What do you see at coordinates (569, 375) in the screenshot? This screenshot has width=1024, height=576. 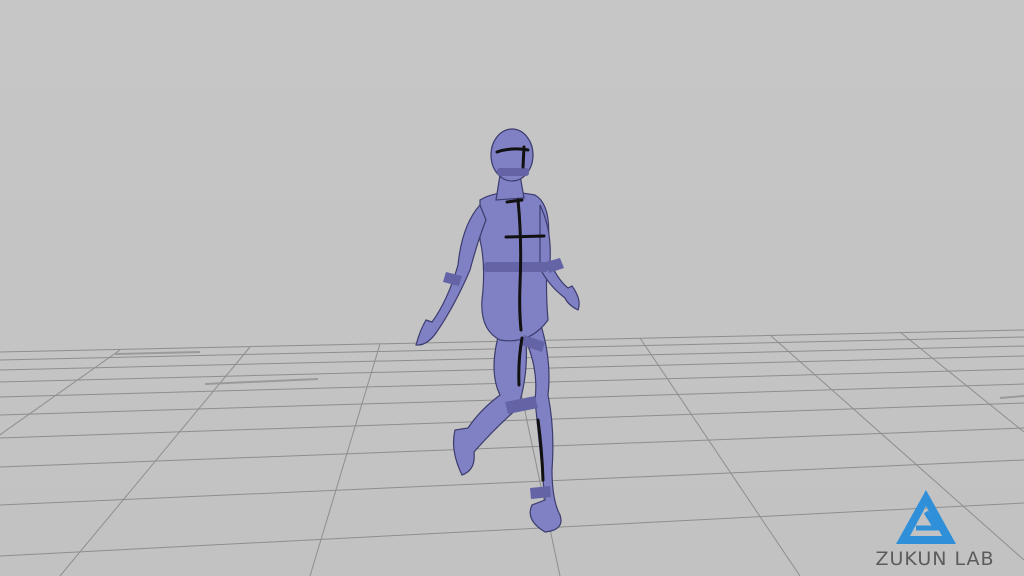 I see `floor-tick-marks` at bounding box center [569, 375].